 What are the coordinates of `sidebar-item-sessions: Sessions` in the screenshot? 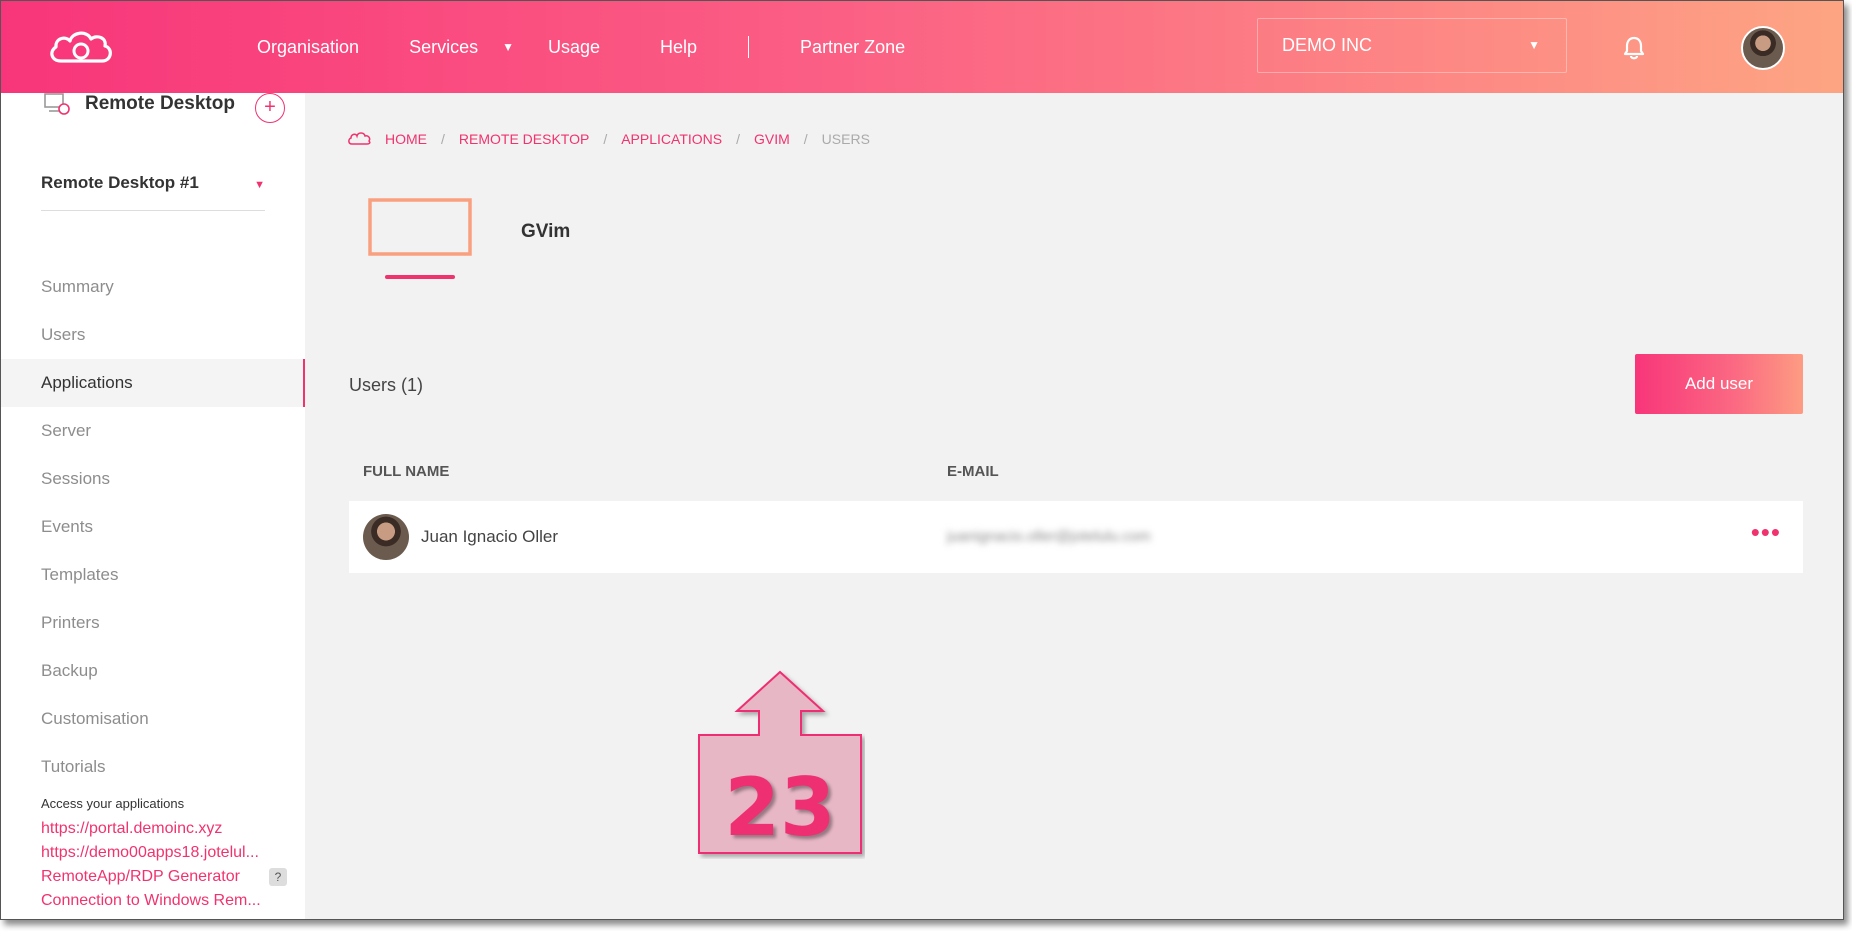 It's located at (153, 479).